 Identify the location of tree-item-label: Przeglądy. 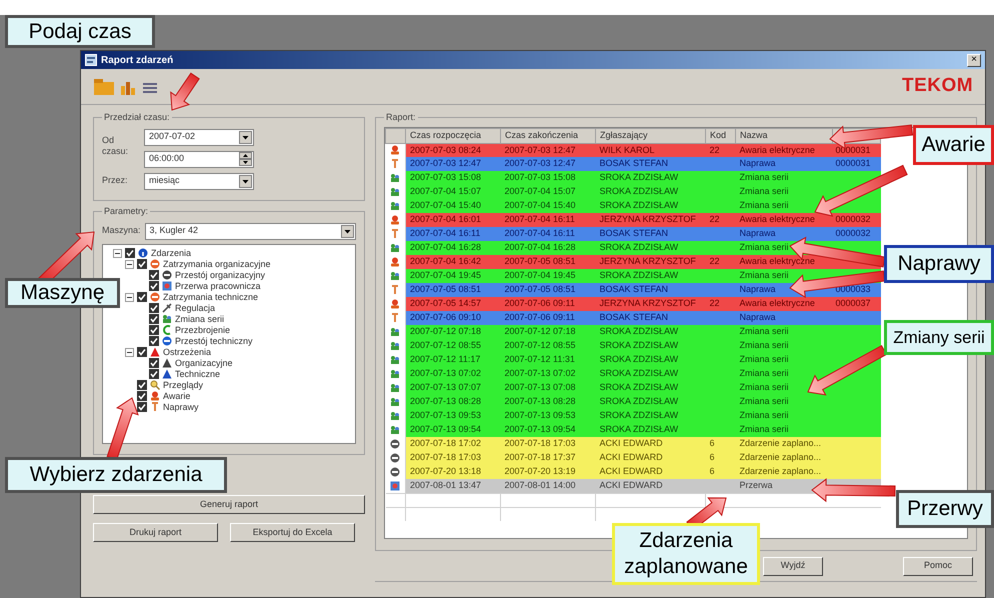
(183, 385).